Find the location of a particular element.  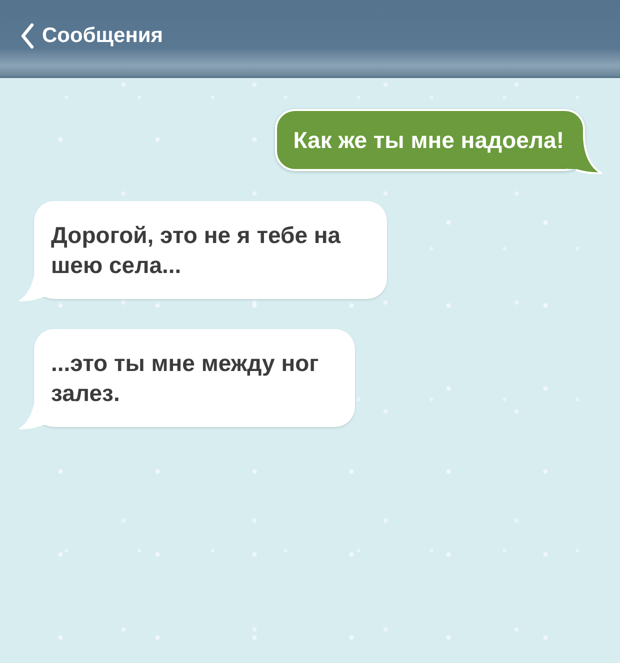

message-text: Как же ты мне надоела! is located at coordinates (428, 140).